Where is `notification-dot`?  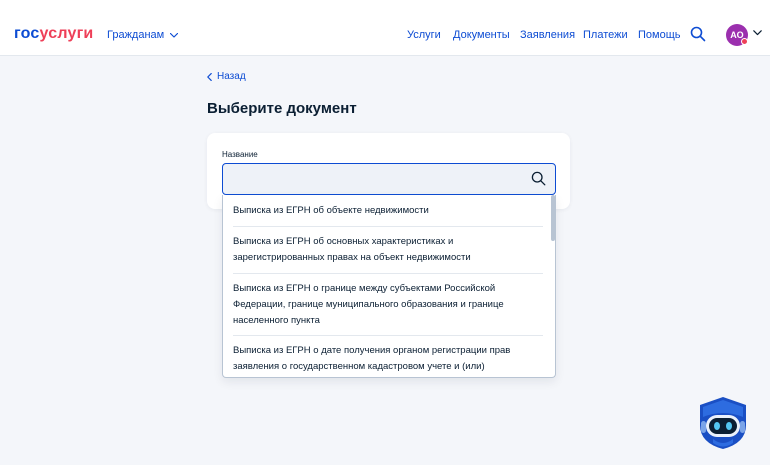
notification-dot is located at coordinates (744, 41).